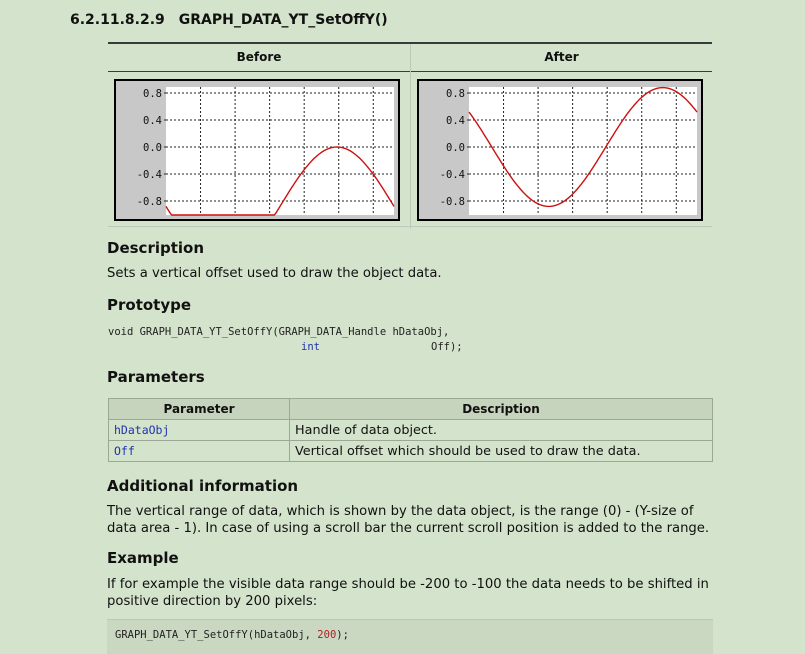 The image size is (805, 654). Describe the element at coordinates (560, 150) in the screenshot. I see `after-graph: 0.8 0.4 0.0 -0.4 -0.8` at that location.